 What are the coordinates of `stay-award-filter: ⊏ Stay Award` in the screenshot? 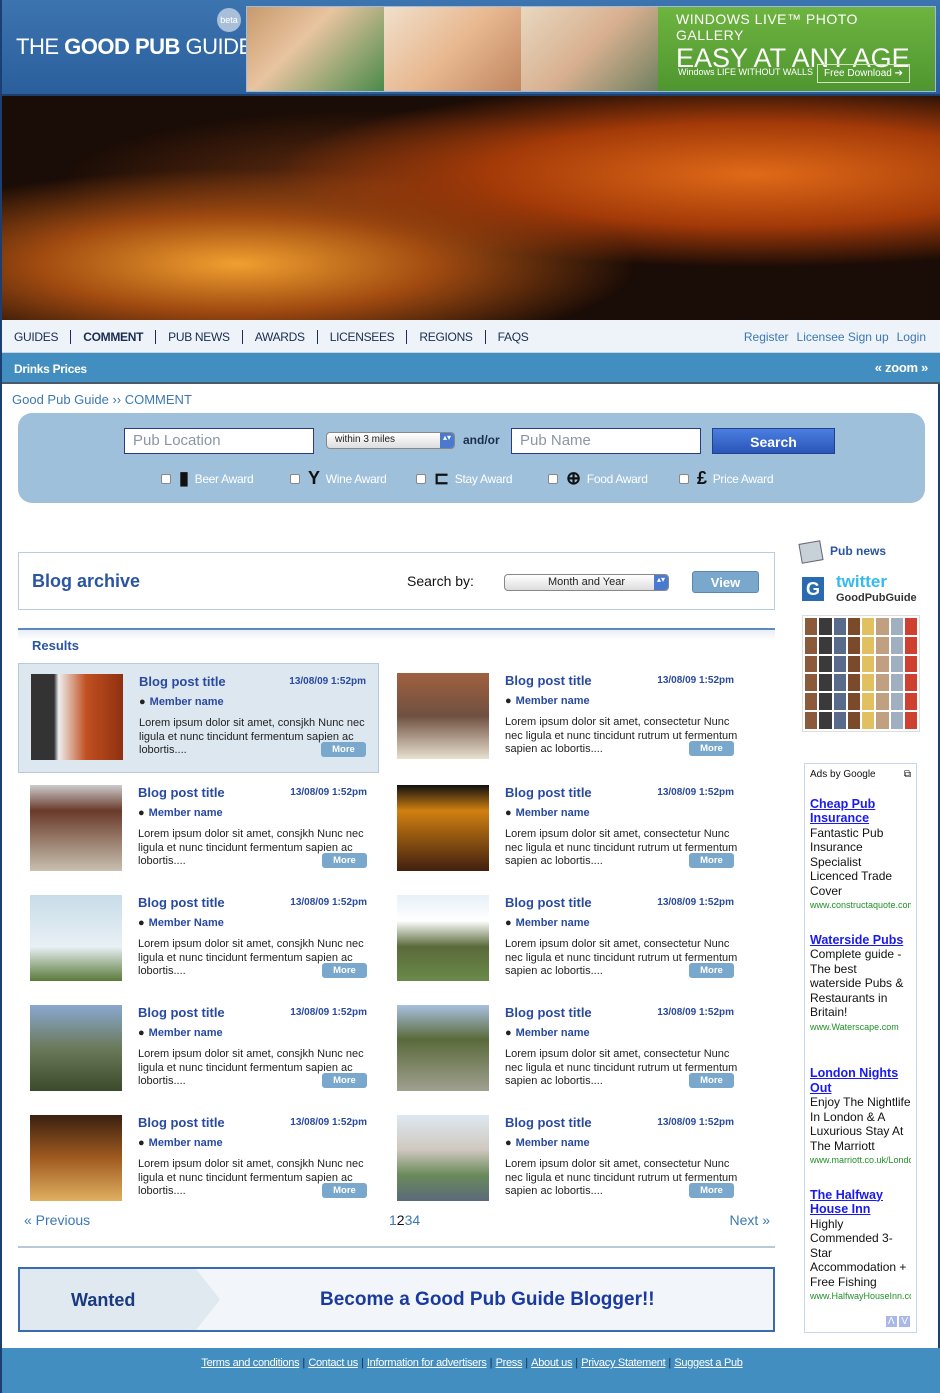 It's located at (464, 478).